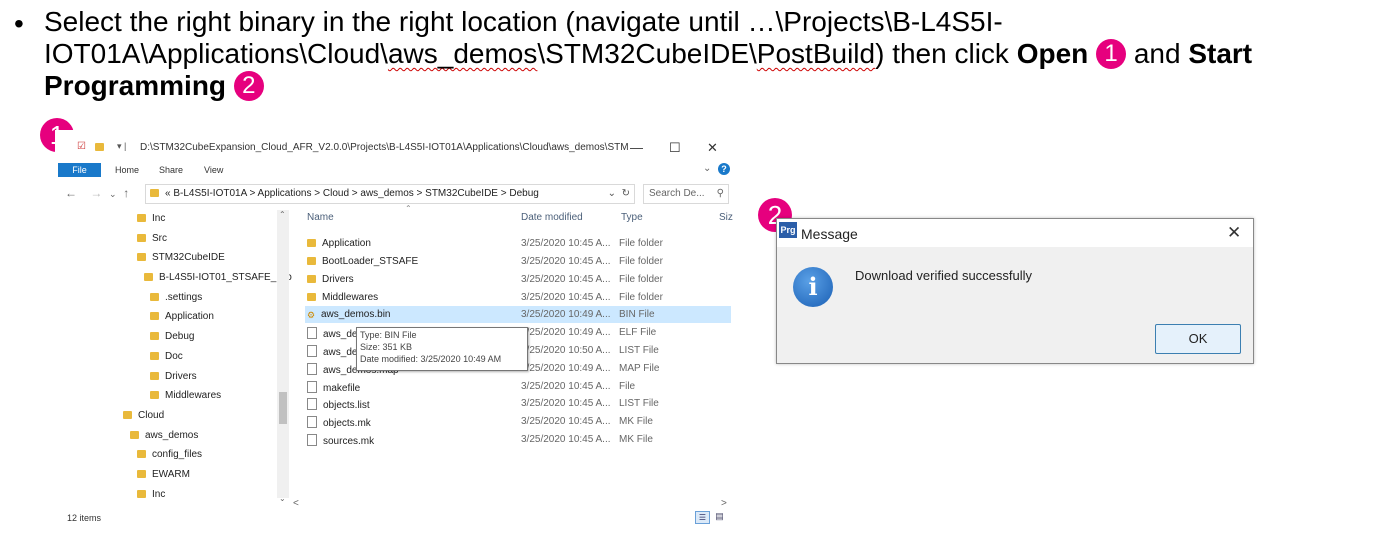 The image size is (1390, 553). What do you see at coordinates (518, 439) in the screenshot?
I see `file-row: sources.mk 3/25/2020 10:45 A... MK File` at bounding box center [518, 439].